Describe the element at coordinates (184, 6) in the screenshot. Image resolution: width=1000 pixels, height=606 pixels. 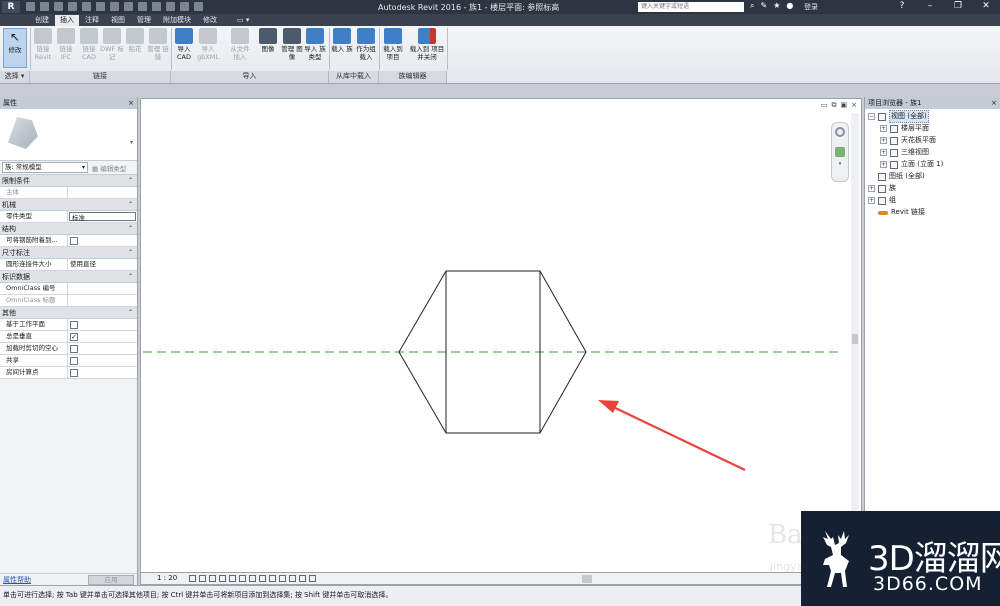
I see `close-hidden-icon` at that location.